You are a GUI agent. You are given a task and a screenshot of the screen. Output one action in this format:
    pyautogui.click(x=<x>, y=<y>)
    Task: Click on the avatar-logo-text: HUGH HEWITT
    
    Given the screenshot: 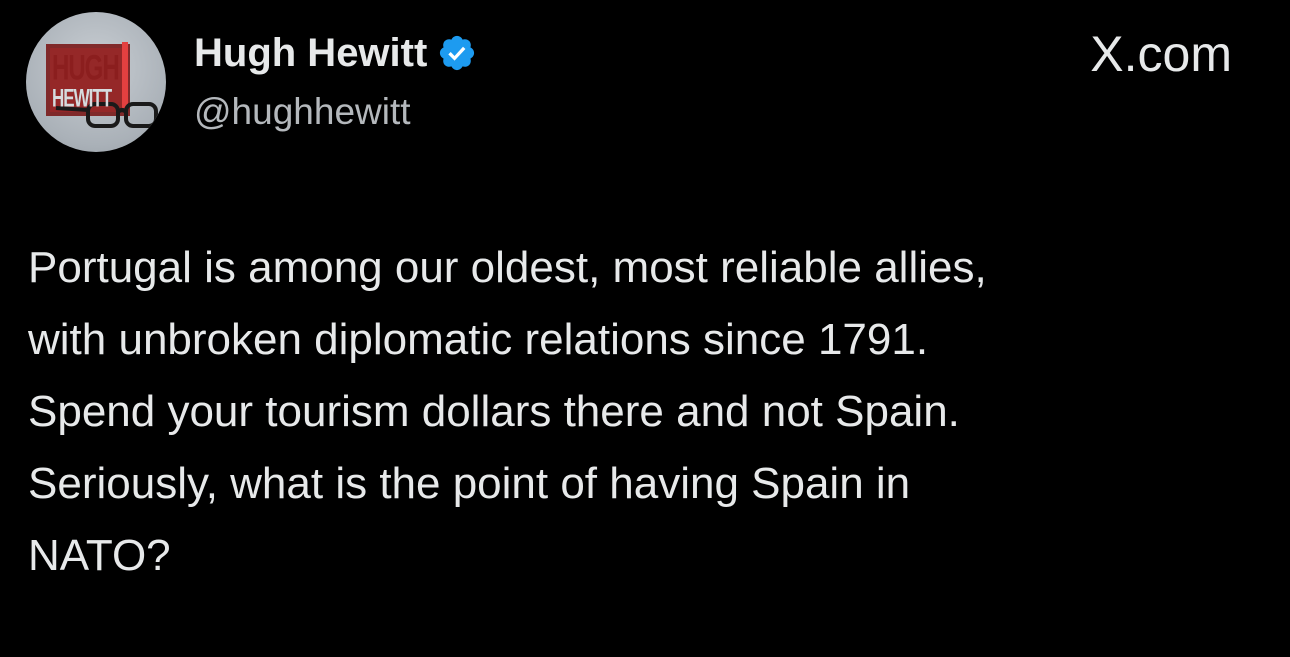 What is the action you would take?
    pyautogui.click(x=83, y=85)
    